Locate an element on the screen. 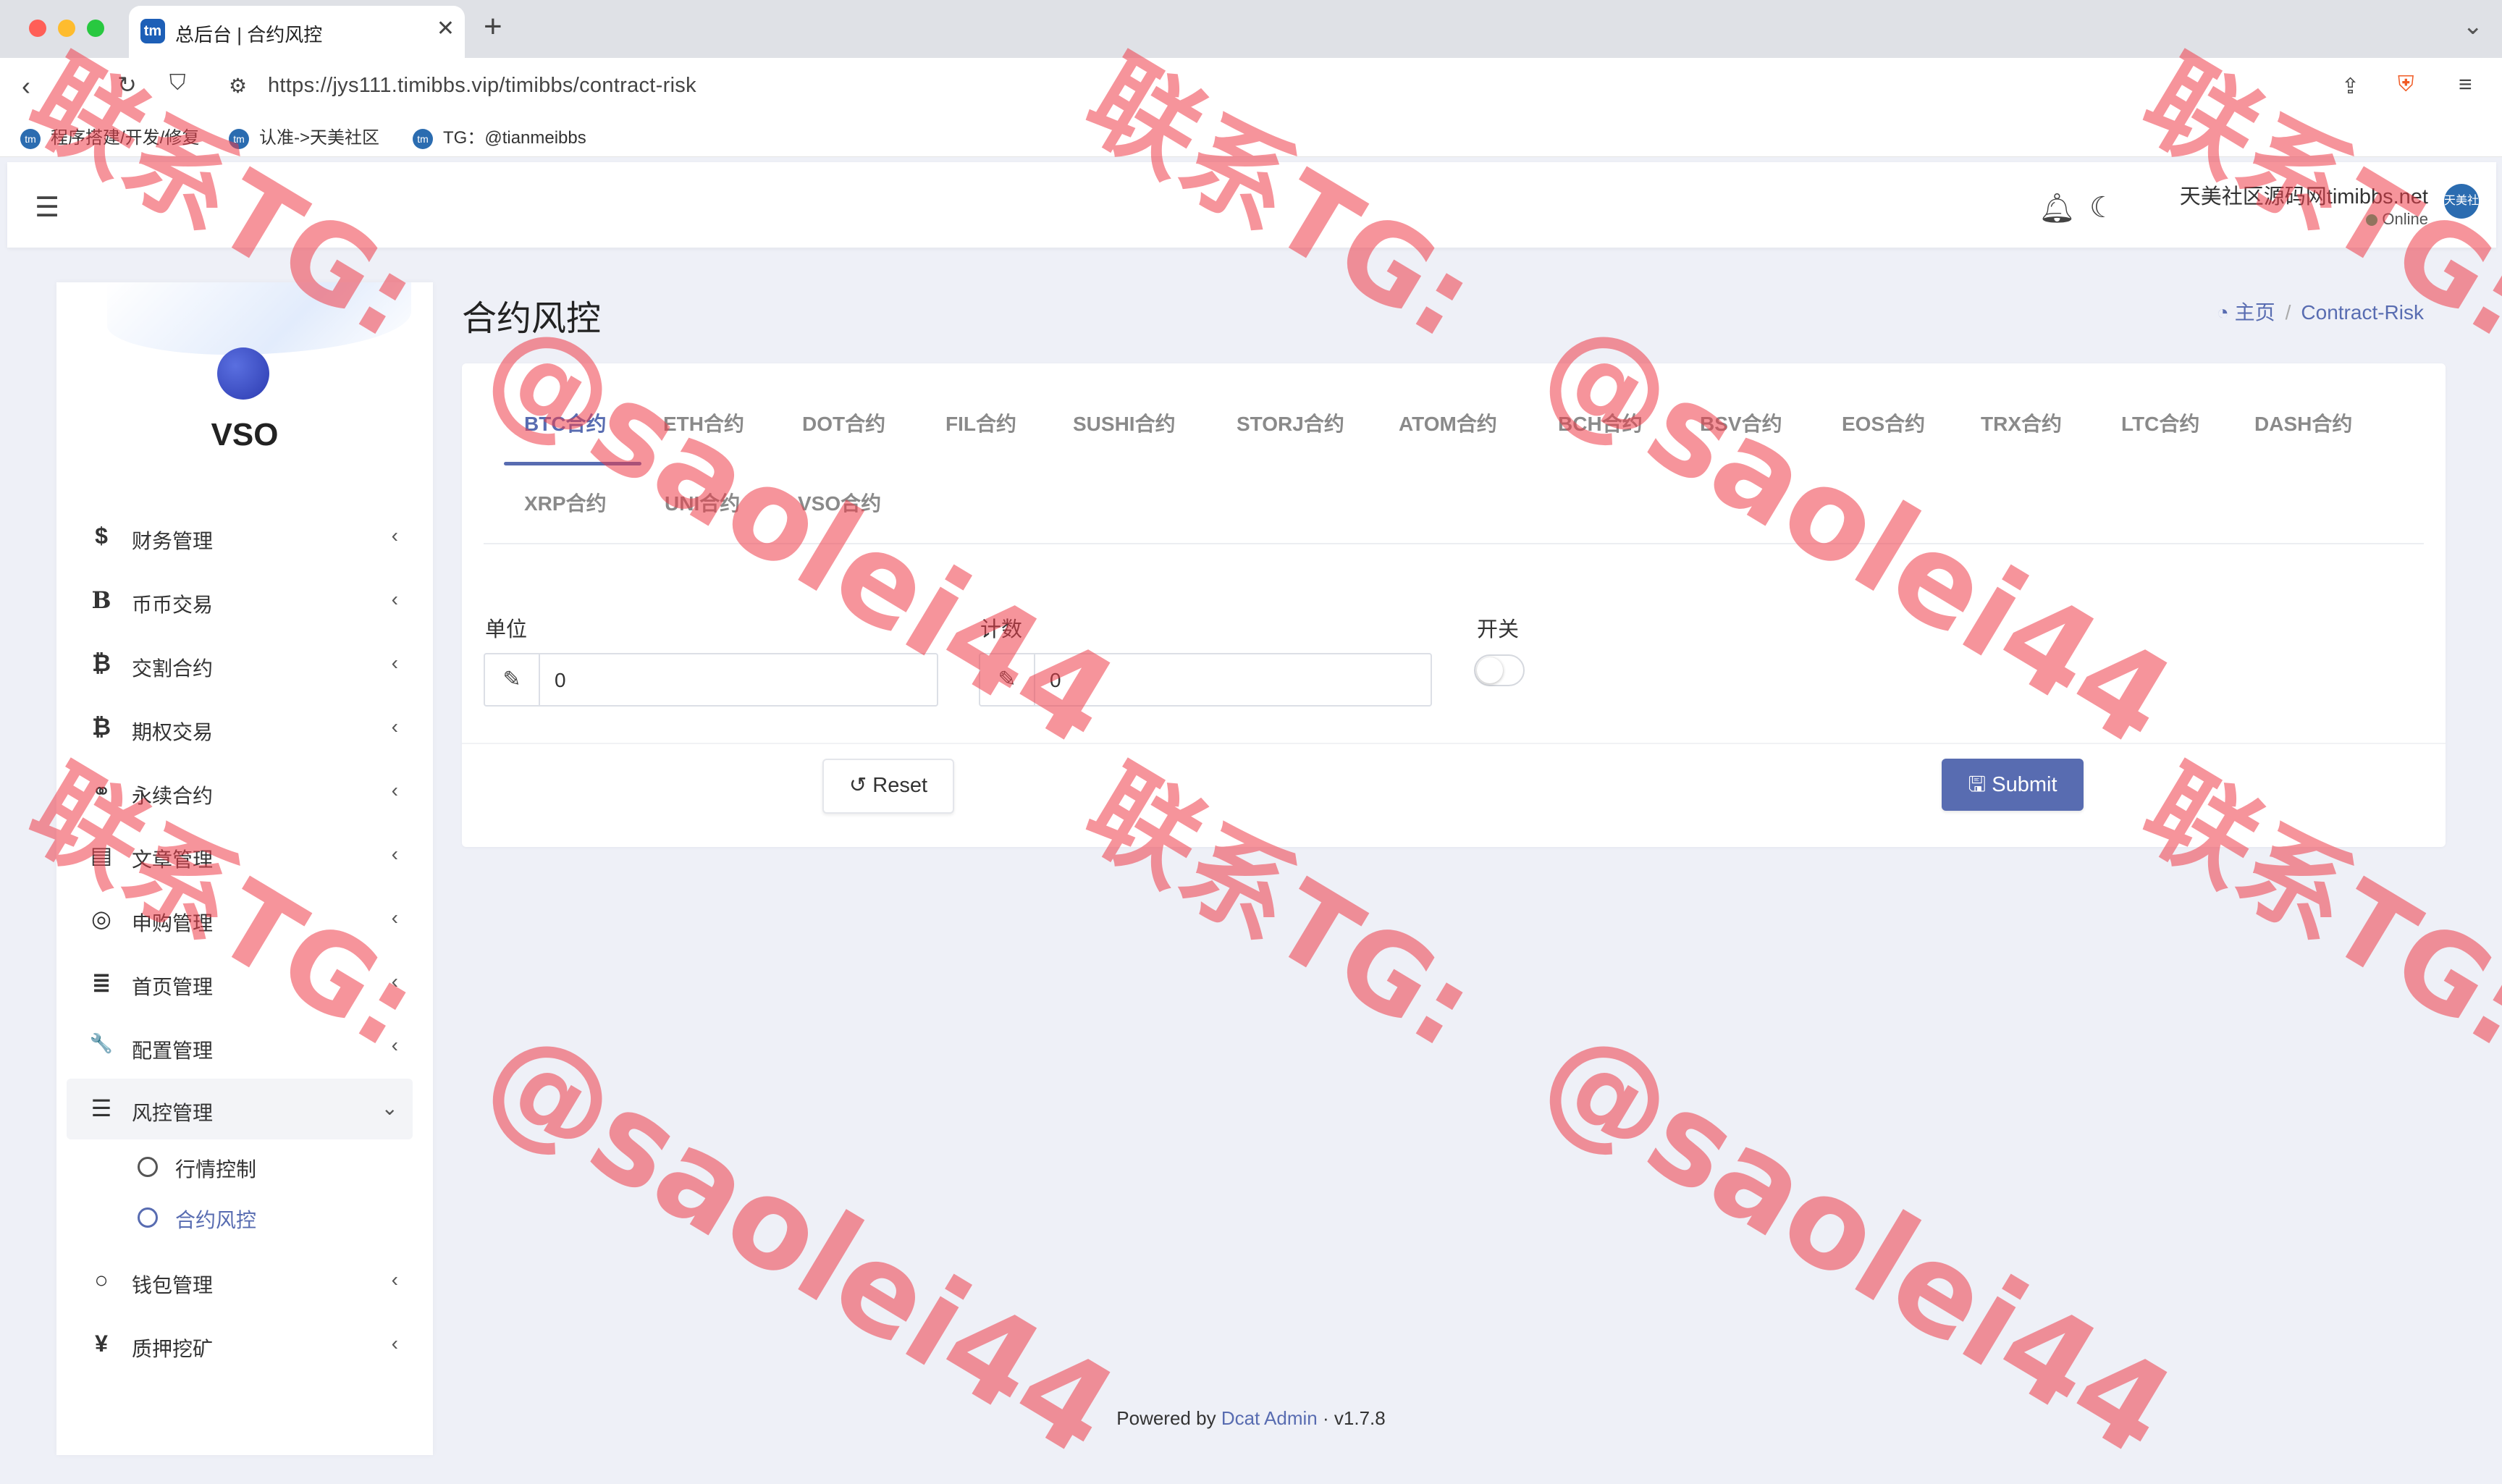 This screenshot has height=1484, width=2502. menu-icon: ≡ is located at coordinates (2465, 84).